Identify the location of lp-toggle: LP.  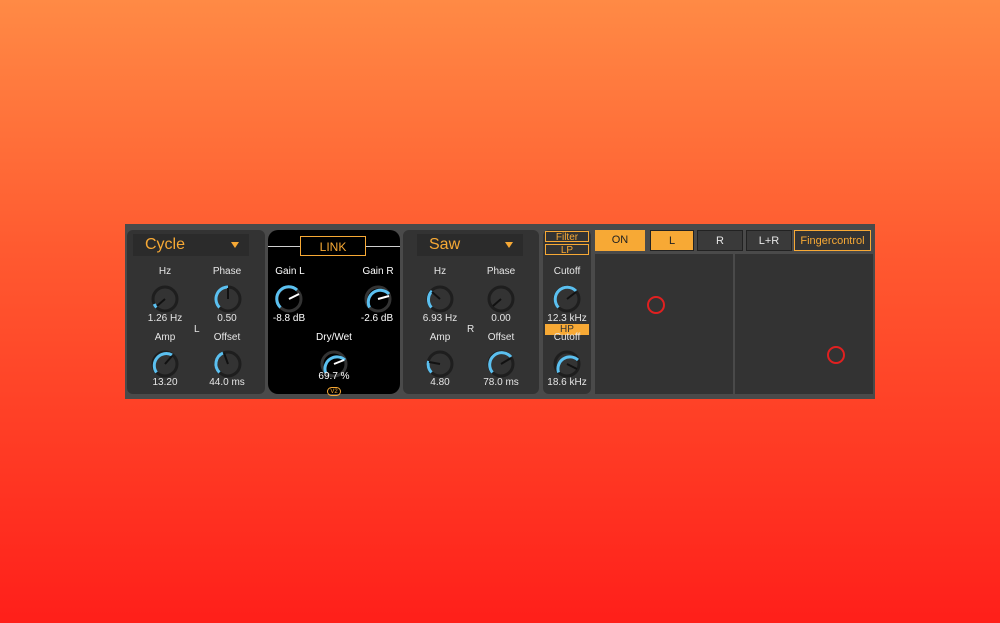
(567, 250).